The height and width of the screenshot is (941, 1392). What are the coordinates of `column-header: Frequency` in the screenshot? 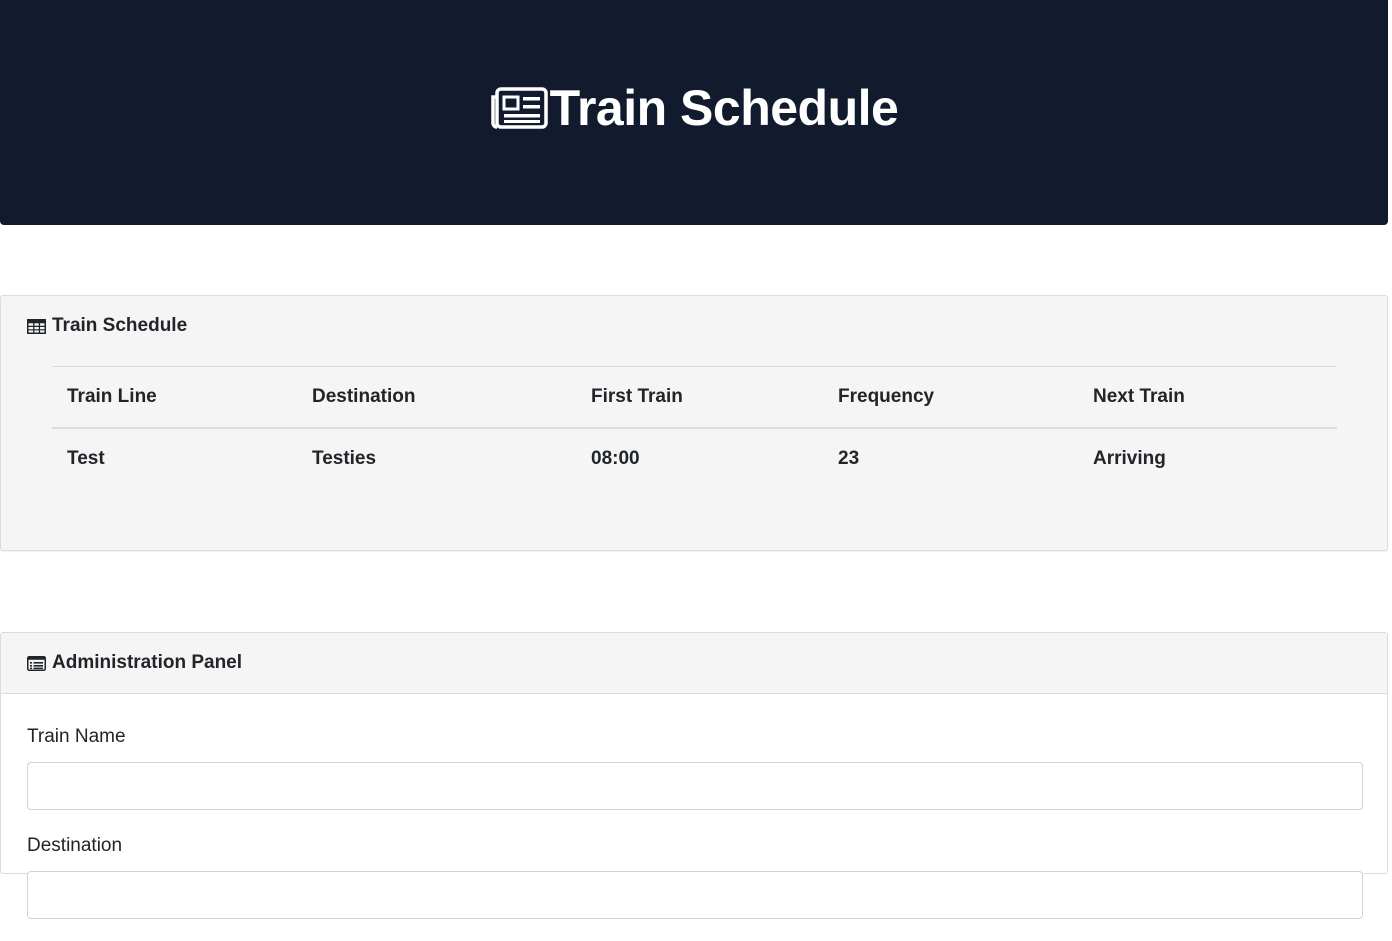 It's located at (886, 396).